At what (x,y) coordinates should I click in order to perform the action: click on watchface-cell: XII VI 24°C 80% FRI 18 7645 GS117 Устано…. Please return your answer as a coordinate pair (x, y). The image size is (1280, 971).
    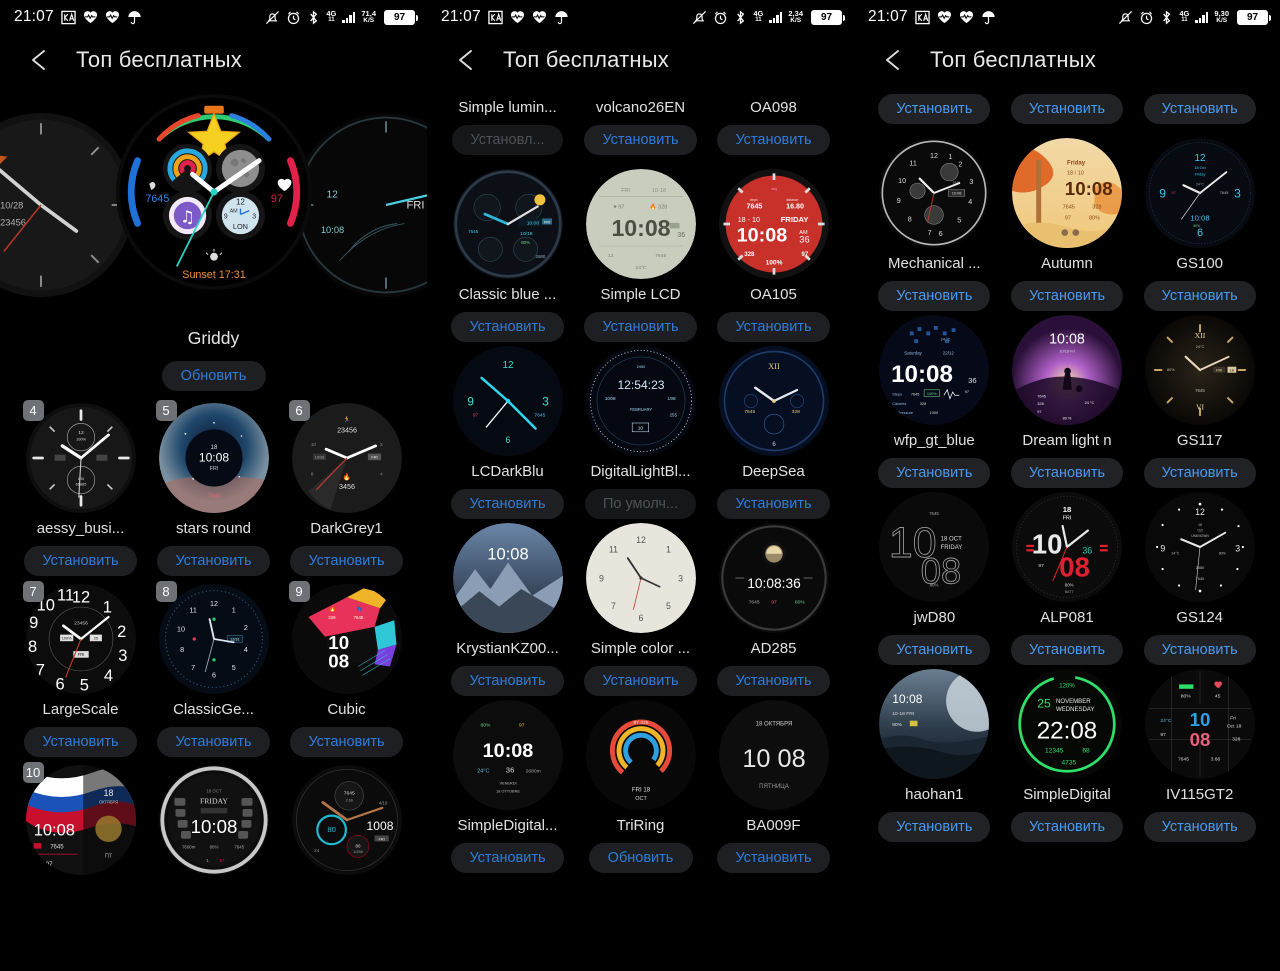
    Looking at the image, I should click on (1199, 401).